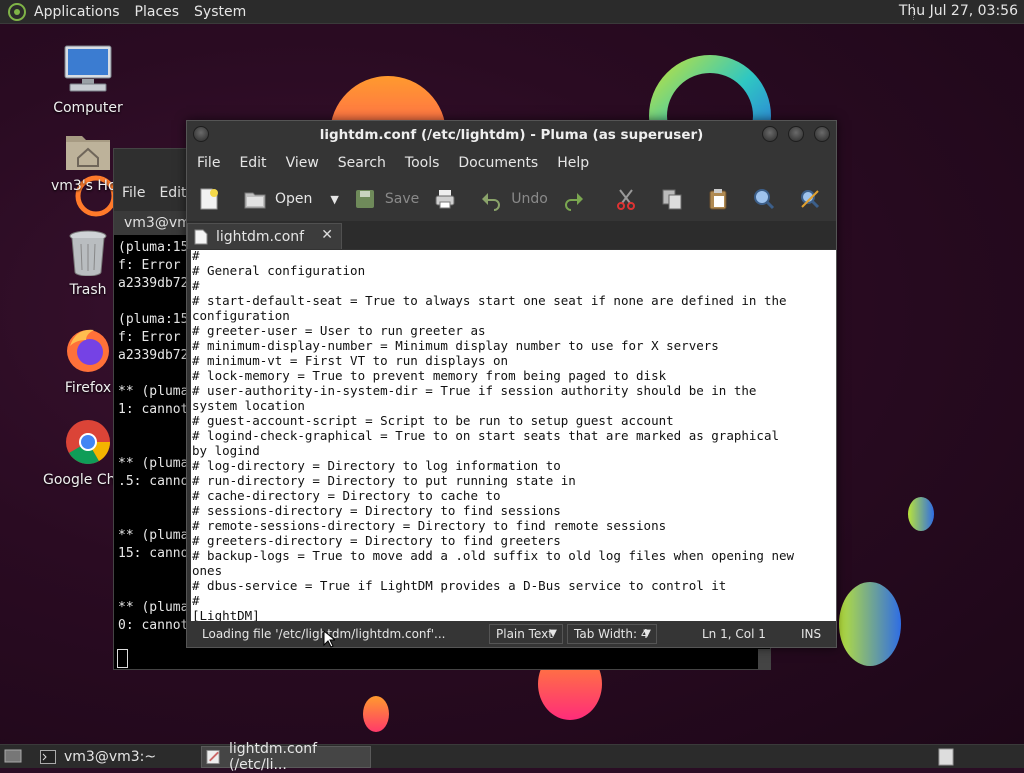  What do you see at coordinates (208, 163) in the screenshot?
I see `menu-file: File` at bounding box center [208, 163].